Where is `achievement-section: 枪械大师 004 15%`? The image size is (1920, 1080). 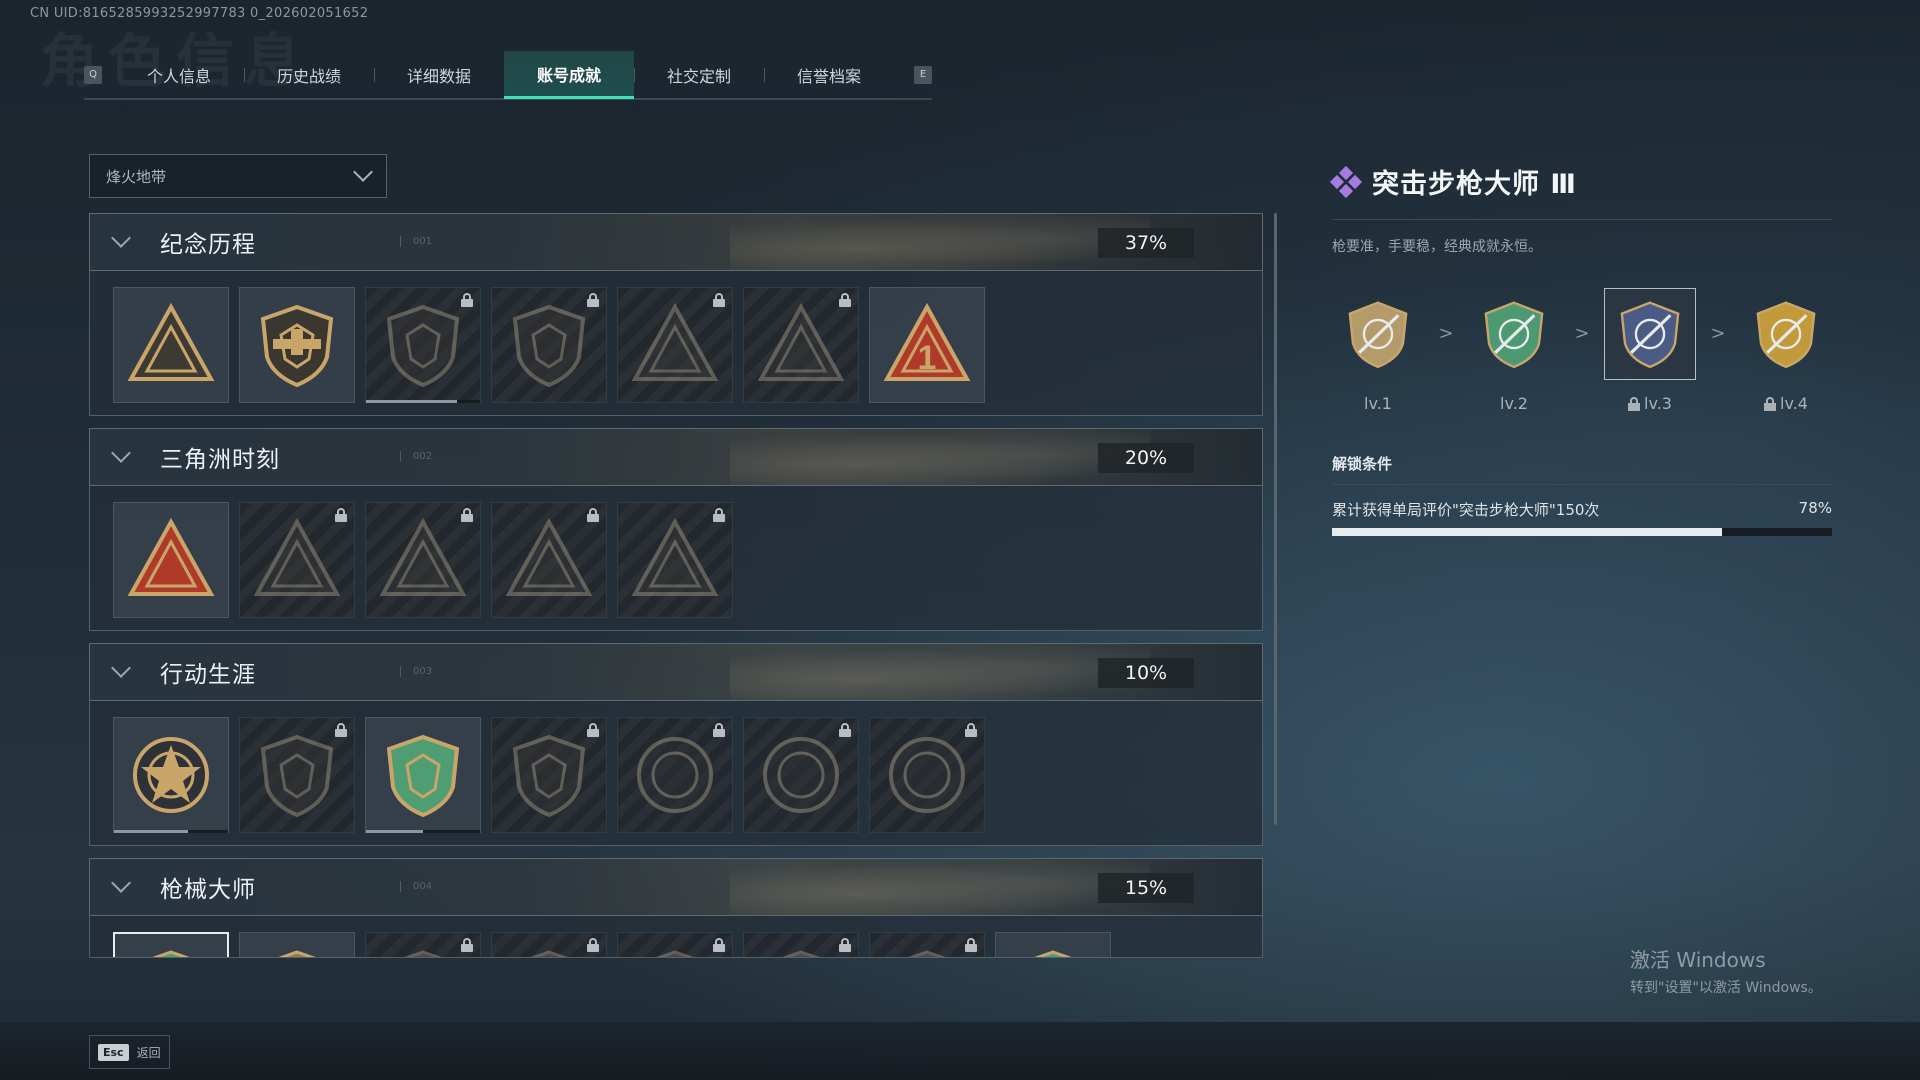 achievement-section: 枪械大师 004 15% is located at coordinates (676, 908).